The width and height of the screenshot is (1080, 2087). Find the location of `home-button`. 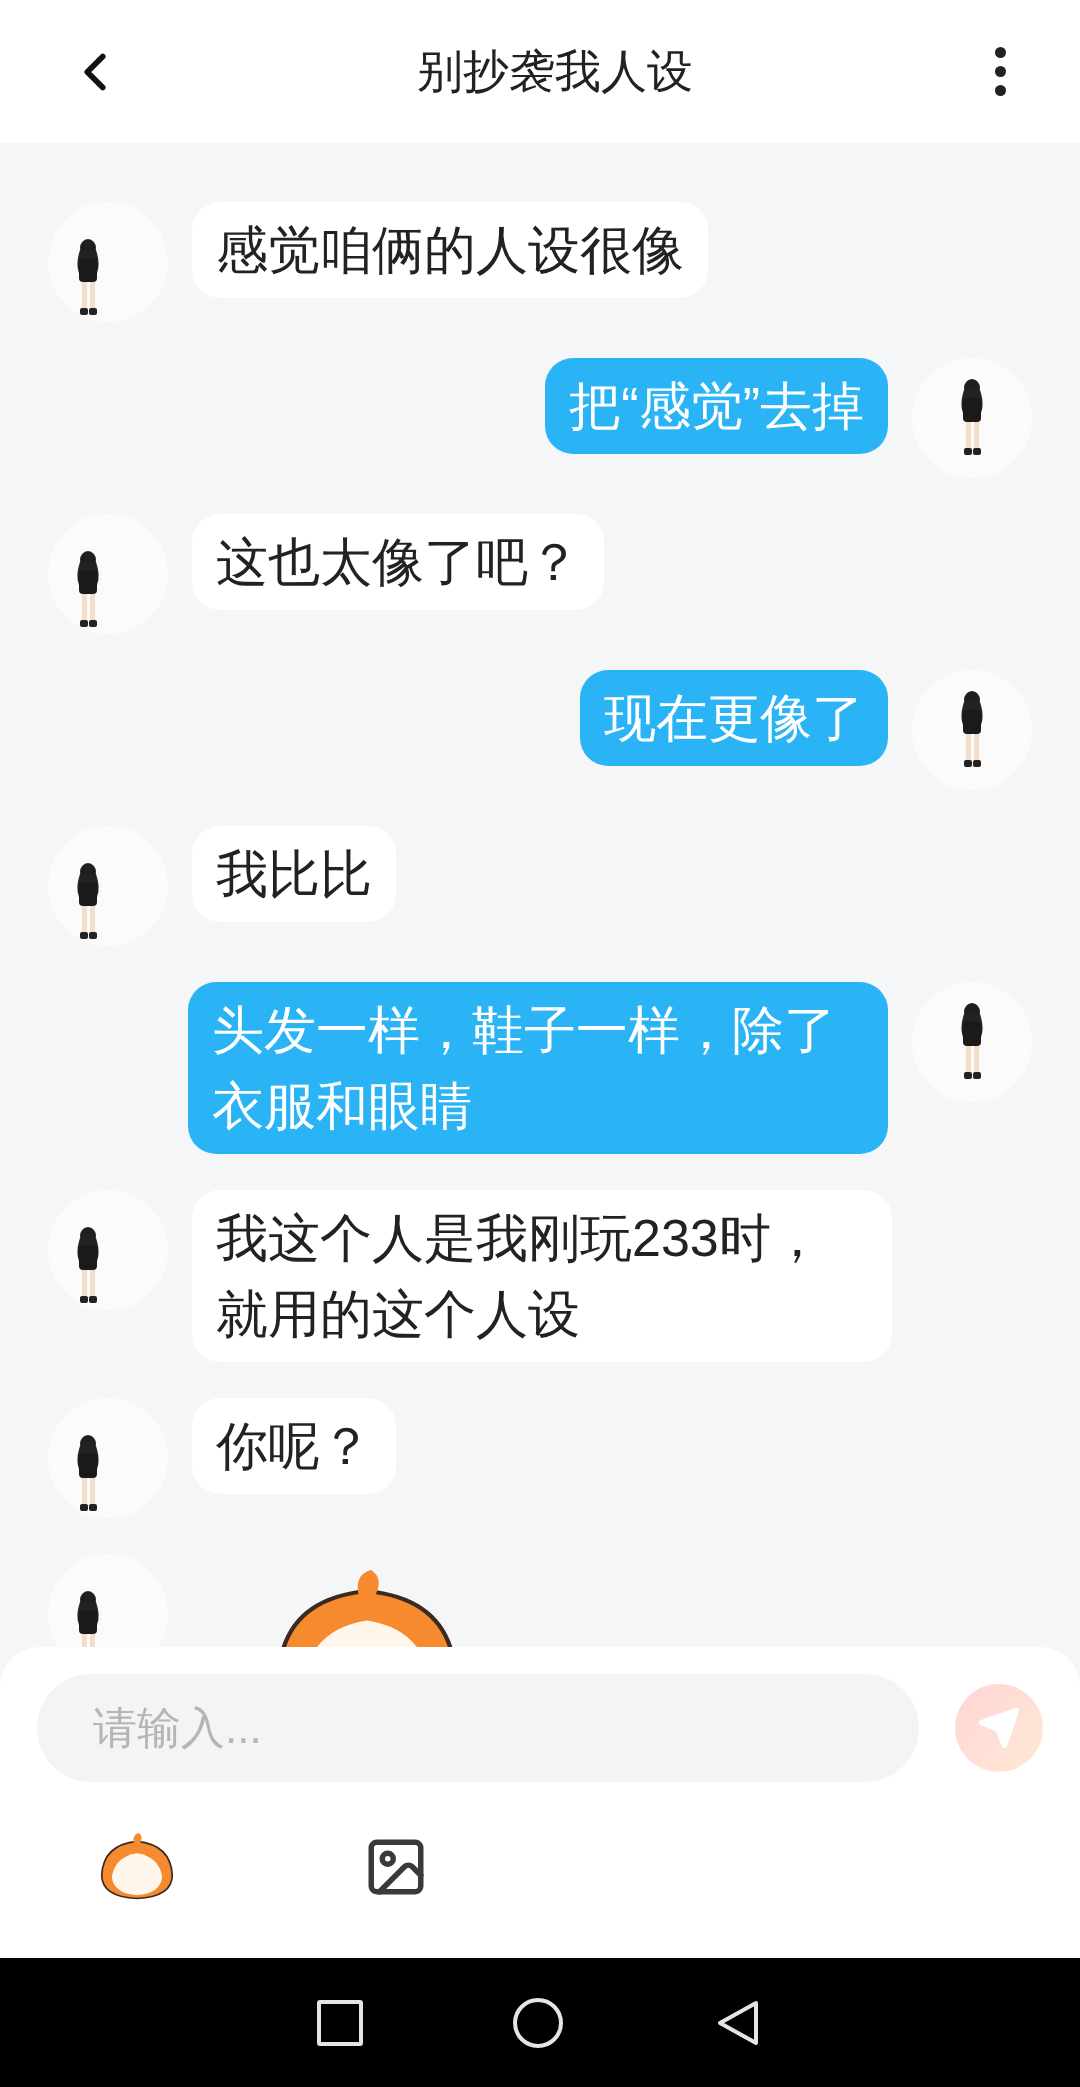

home-button is located at coordinates (538, 2022).